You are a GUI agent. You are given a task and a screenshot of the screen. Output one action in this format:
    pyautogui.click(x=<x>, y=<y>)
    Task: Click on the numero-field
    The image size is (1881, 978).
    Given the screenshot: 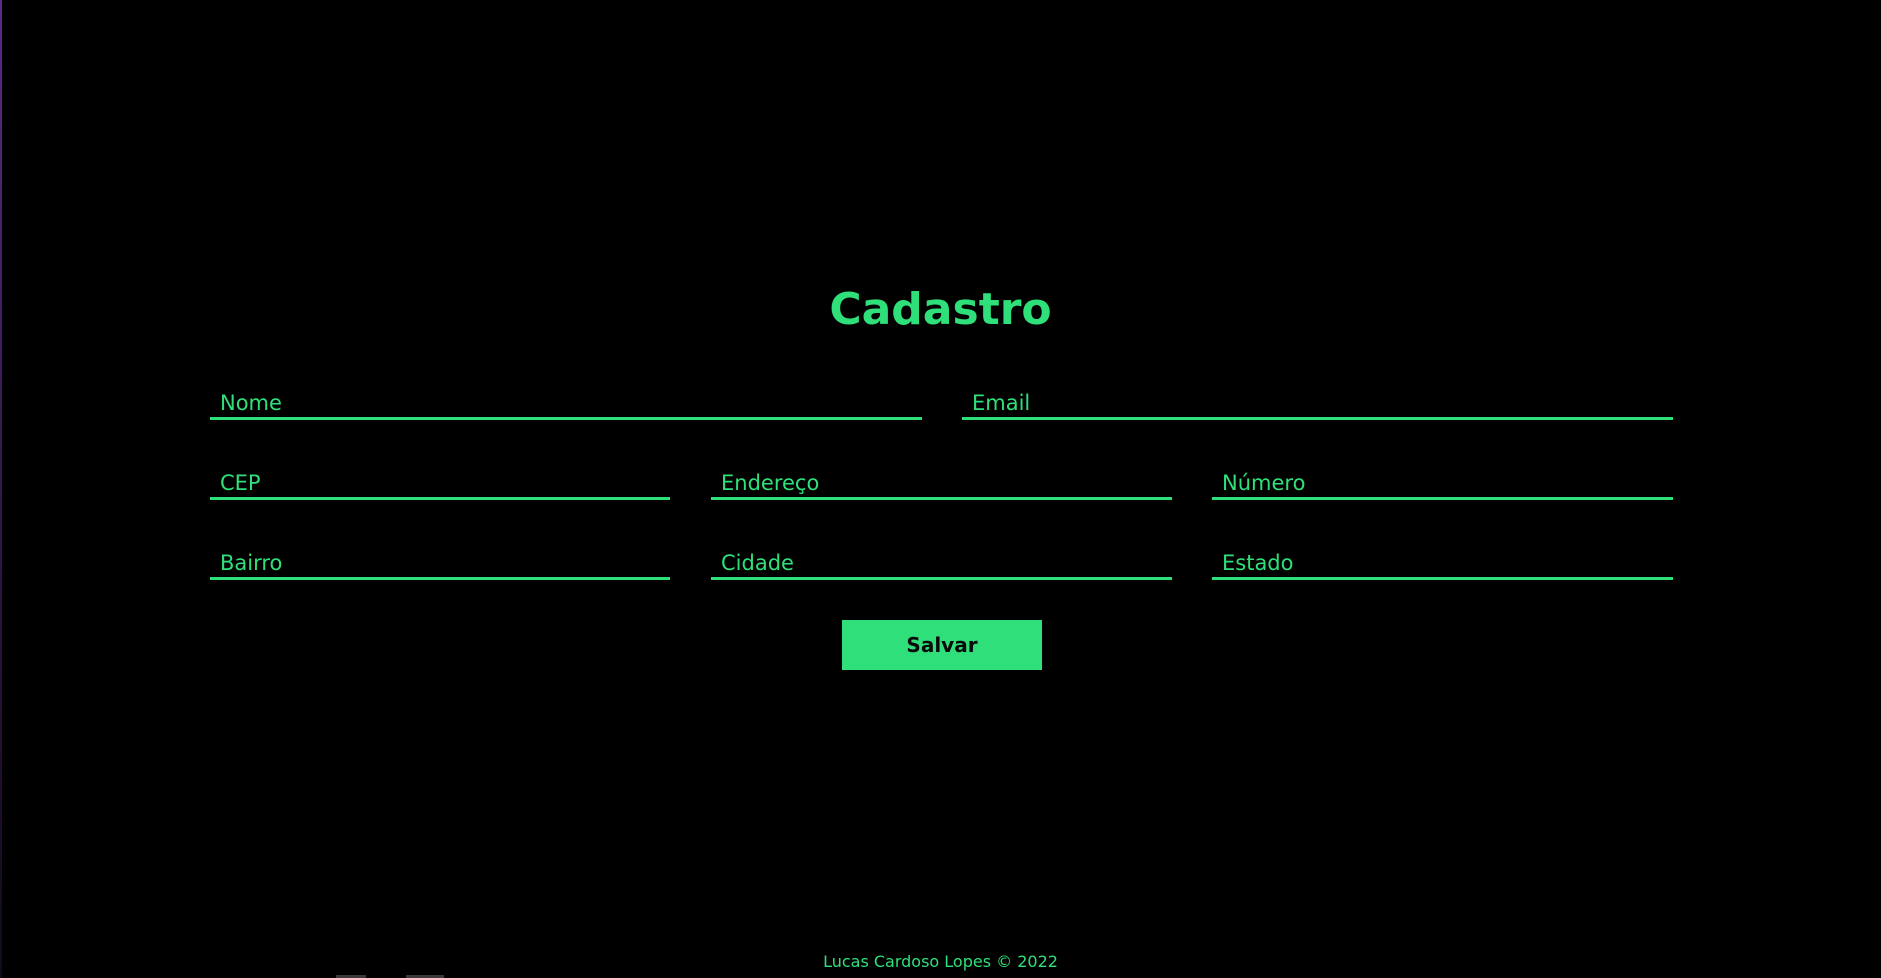 What is the action you would take?
    pyautogui.click(x=1442, y=480)
    